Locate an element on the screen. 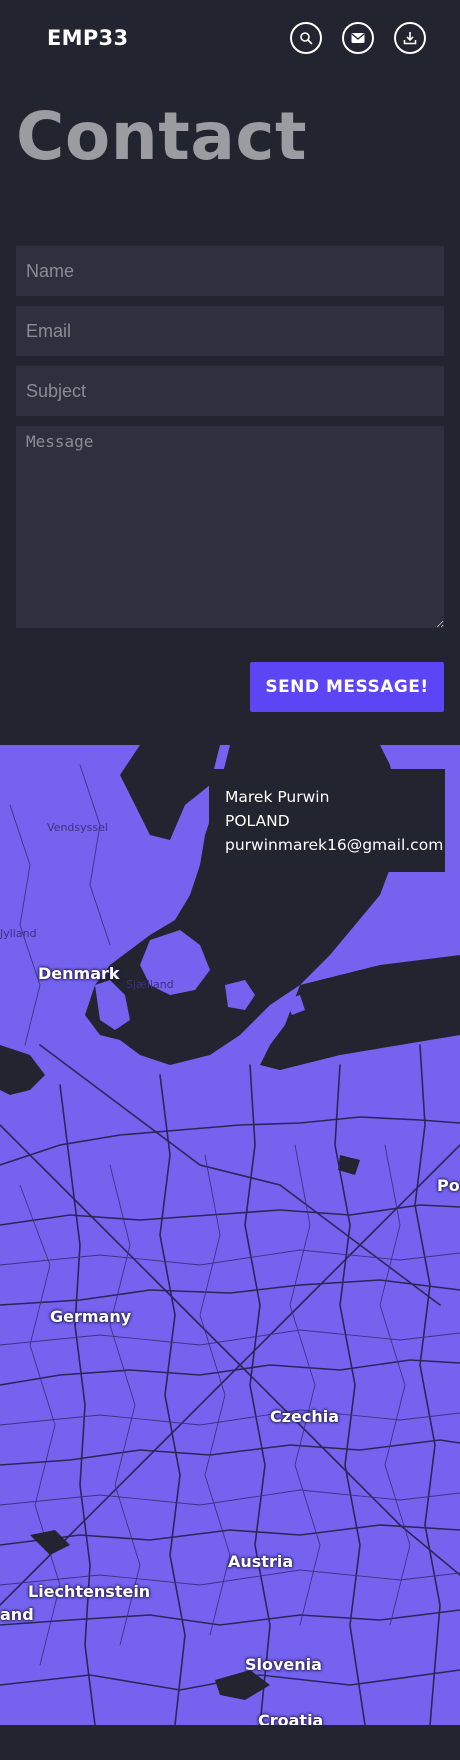 The height and width of the screenshot is (1760, 460). search-button is located at coordinates (306, 38).